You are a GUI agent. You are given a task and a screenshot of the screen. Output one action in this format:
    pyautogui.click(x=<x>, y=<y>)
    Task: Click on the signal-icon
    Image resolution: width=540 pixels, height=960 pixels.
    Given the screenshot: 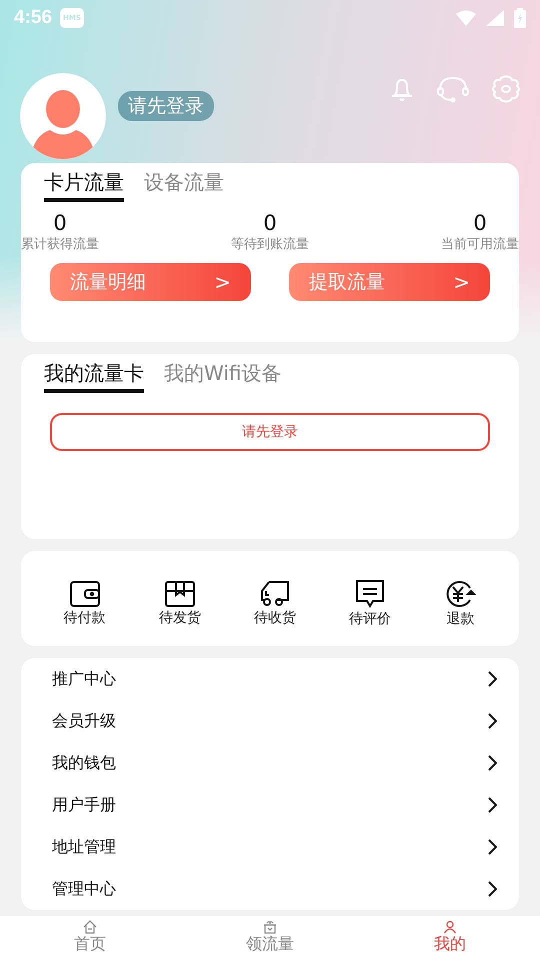 What is the action you would take?
    pyautogui.click(x=495, y=18)
    